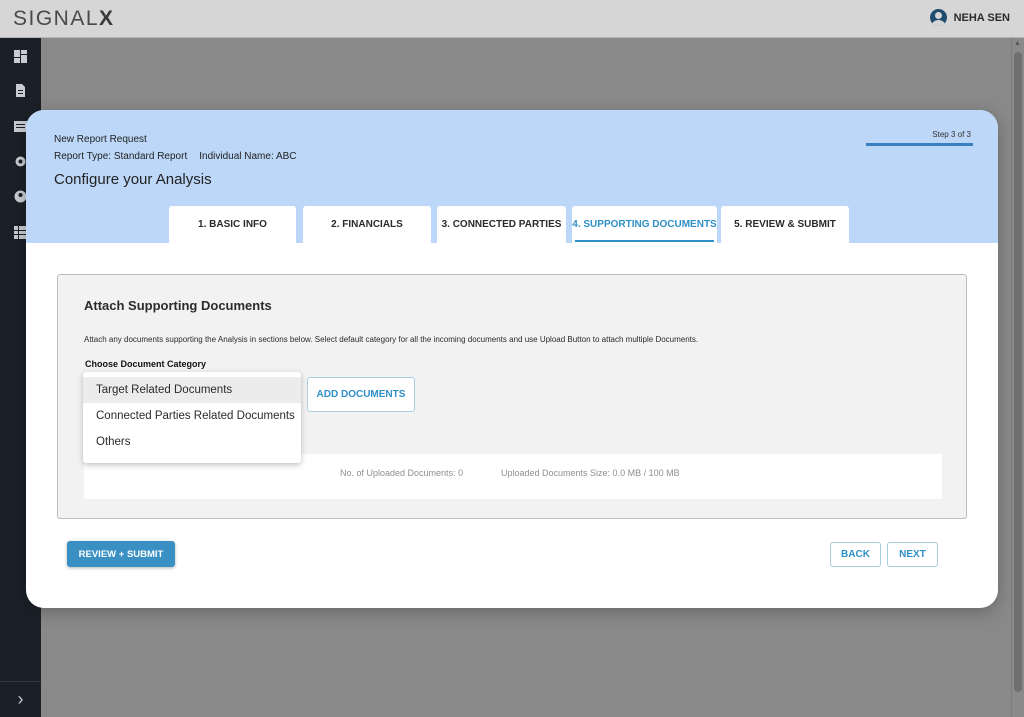  What do you see at coordinates (361, 394) in the screenshot?
I see `add-documents-button: ADD DOCUMENTS` at bounding box center [361, 394].